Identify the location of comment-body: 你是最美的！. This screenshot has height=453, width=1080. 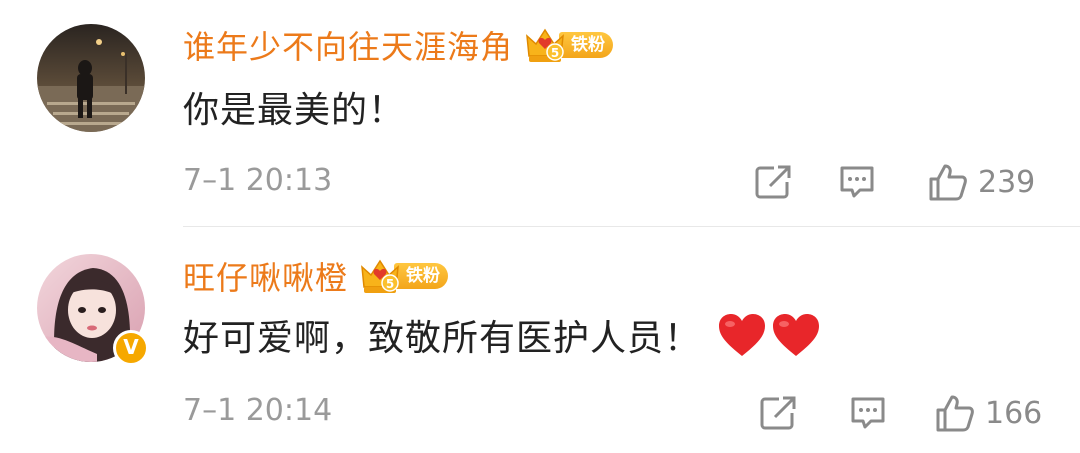
(294, 110).